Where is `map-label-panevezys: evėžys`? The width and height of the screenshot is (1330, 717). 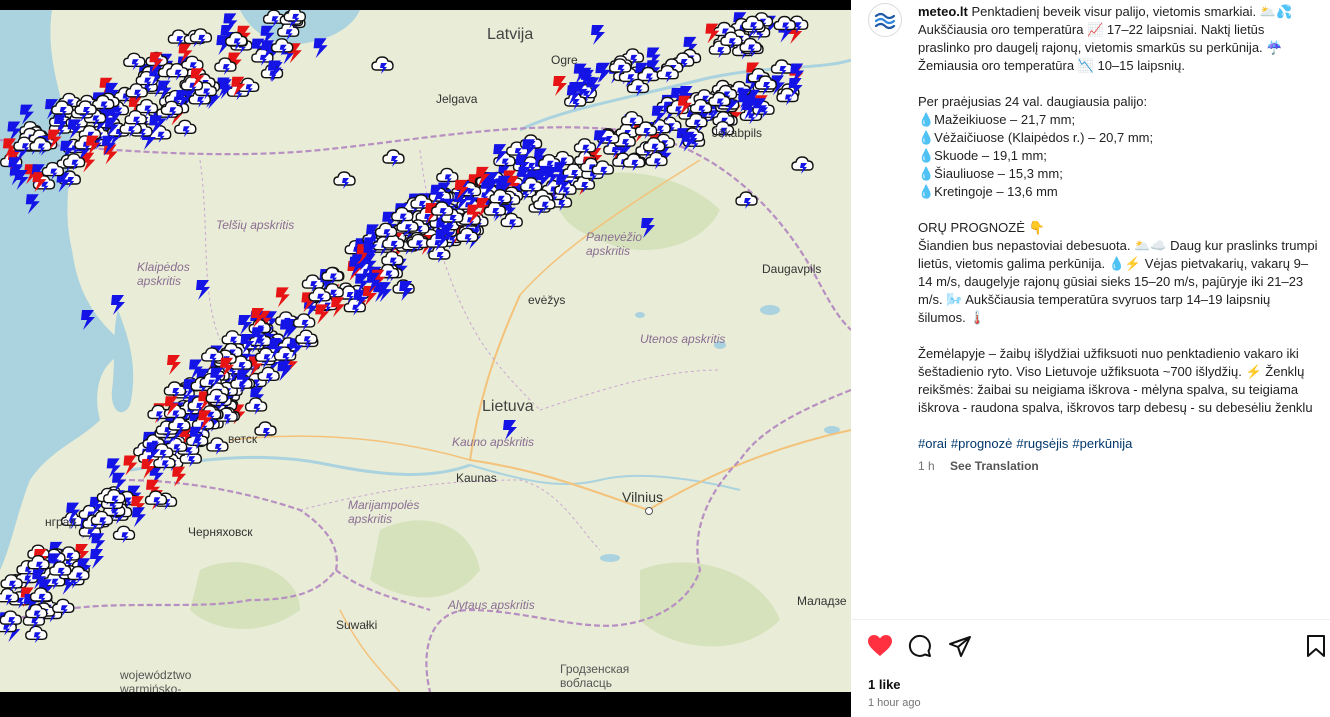 map-label-panevezys: evėžys is located at coordinates (547, 300).